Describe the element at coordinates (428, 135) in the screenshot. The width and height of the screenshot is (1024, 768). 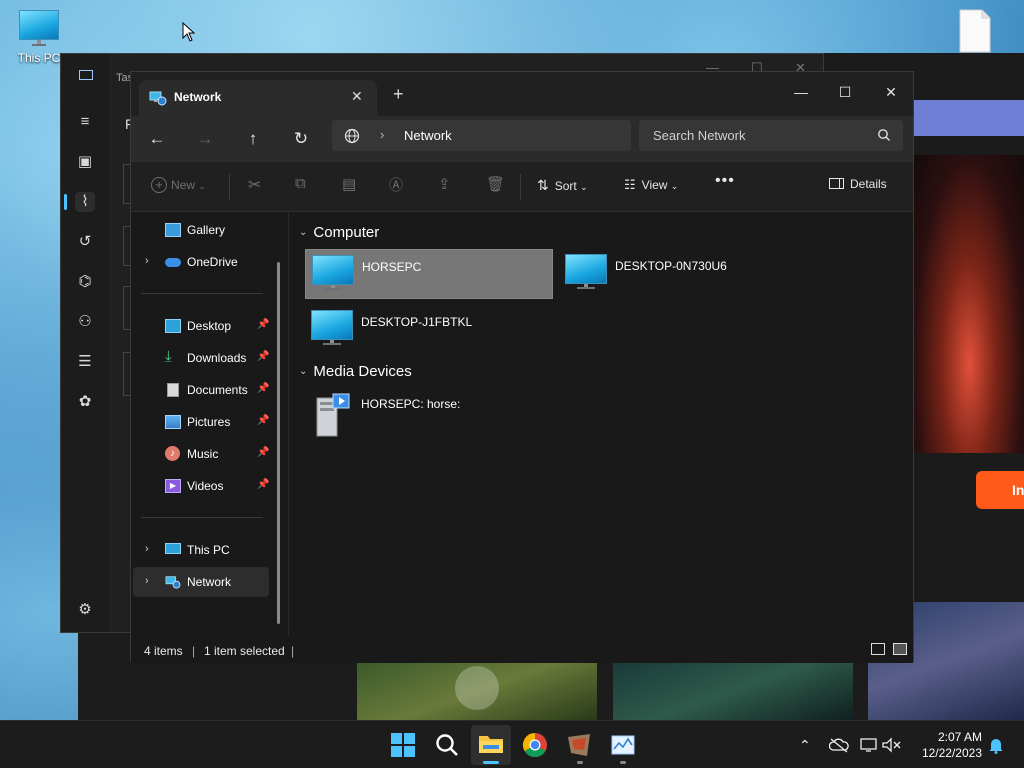
I see `breadcrumb-network: Network` at that location.